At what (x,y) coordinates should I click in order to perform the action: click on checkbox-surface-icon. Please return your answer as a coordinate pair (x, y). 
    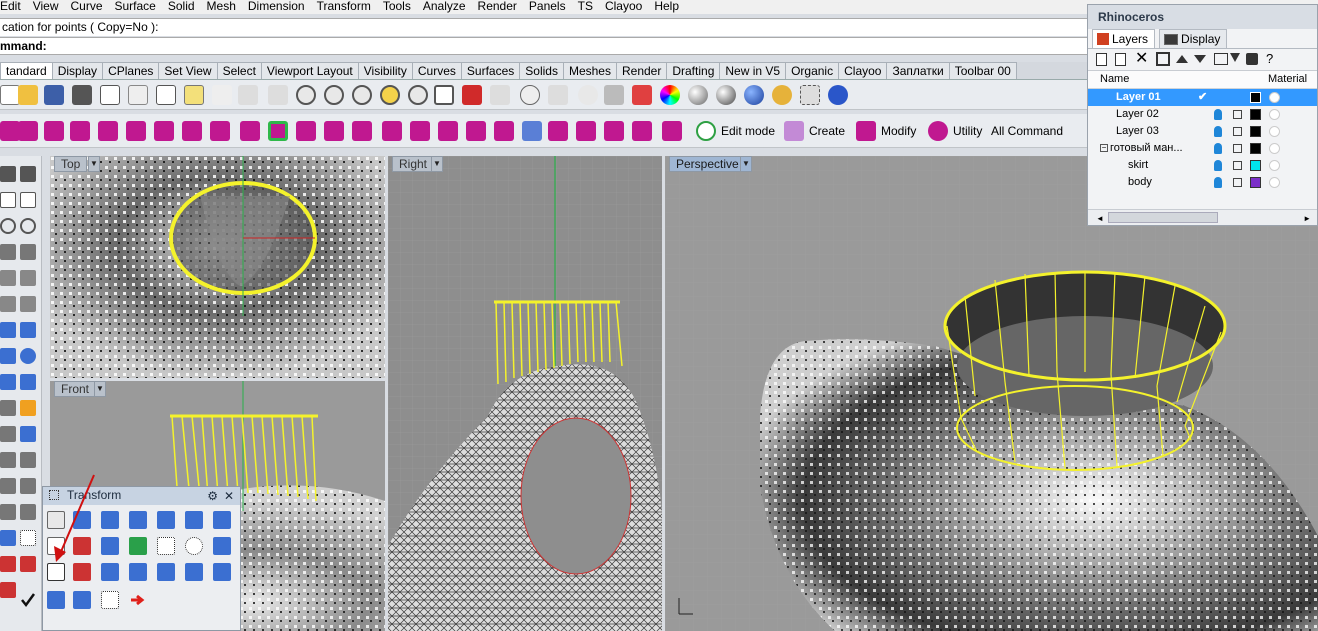
    Looking at the image, I should click on (278, 131).